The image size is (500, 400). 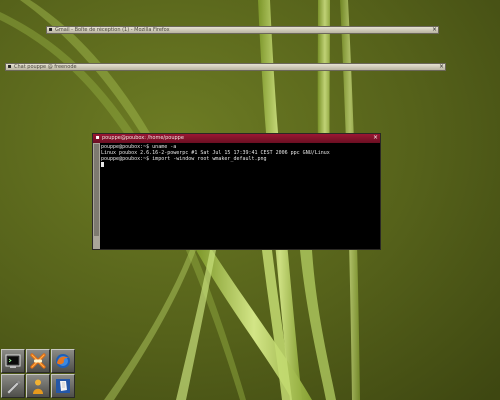 What do you see at coordinates (143, 138) in the screenshot?
I see `terminal-title: pouppe@poubox: /home/pouppe` at bounding box center [143, 138].